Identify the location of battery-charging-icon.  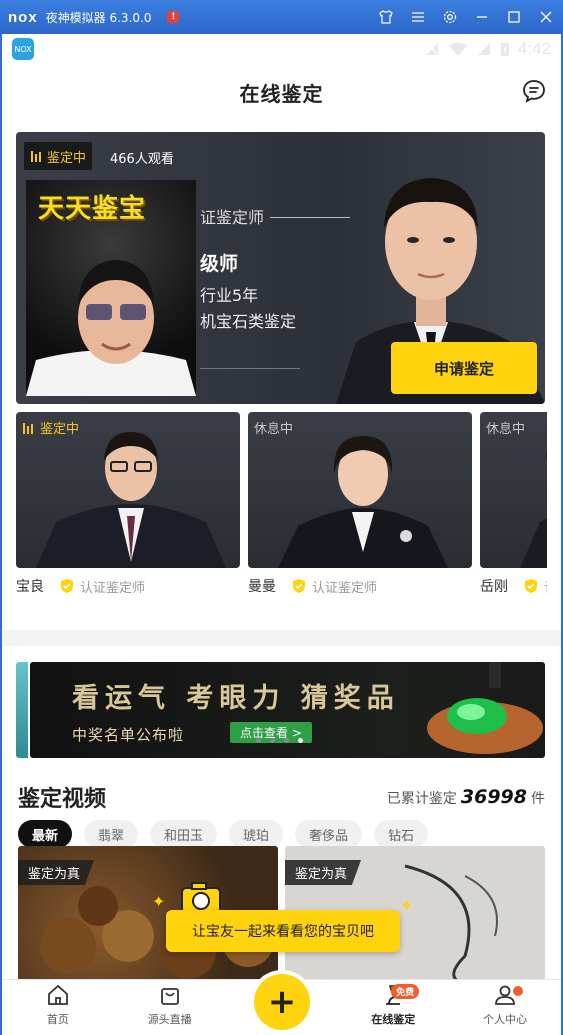
(504, 49).